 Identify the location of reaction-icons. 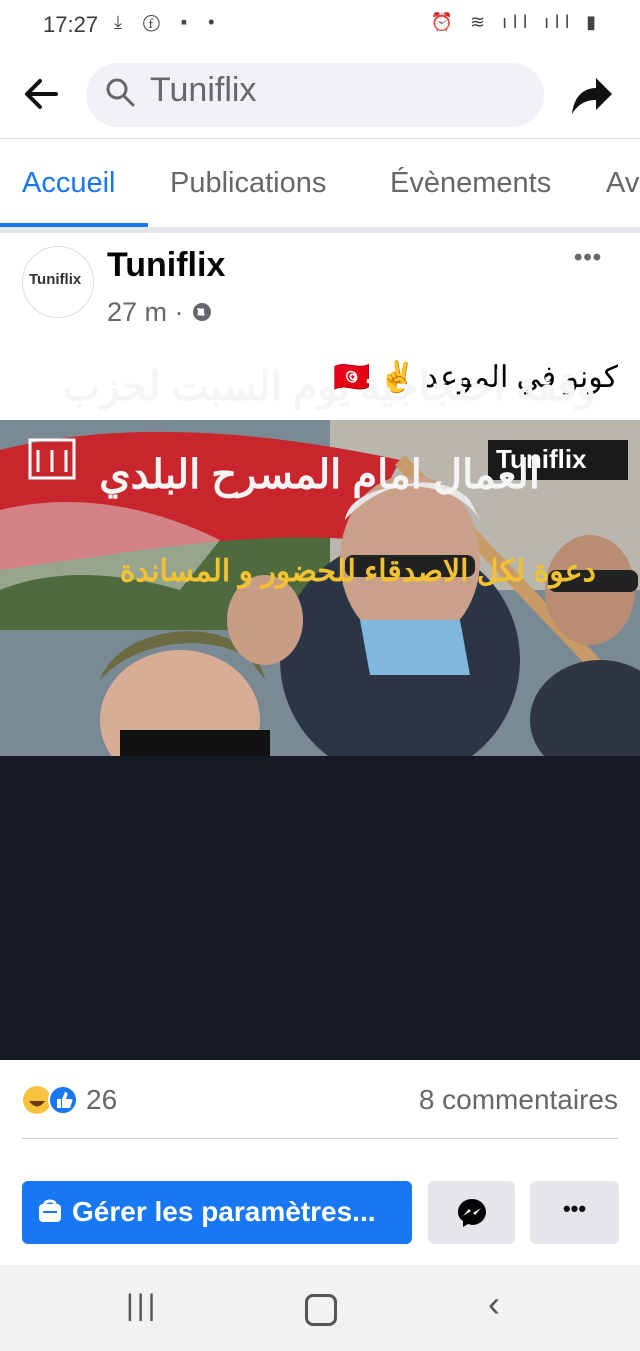
(50, 1100).